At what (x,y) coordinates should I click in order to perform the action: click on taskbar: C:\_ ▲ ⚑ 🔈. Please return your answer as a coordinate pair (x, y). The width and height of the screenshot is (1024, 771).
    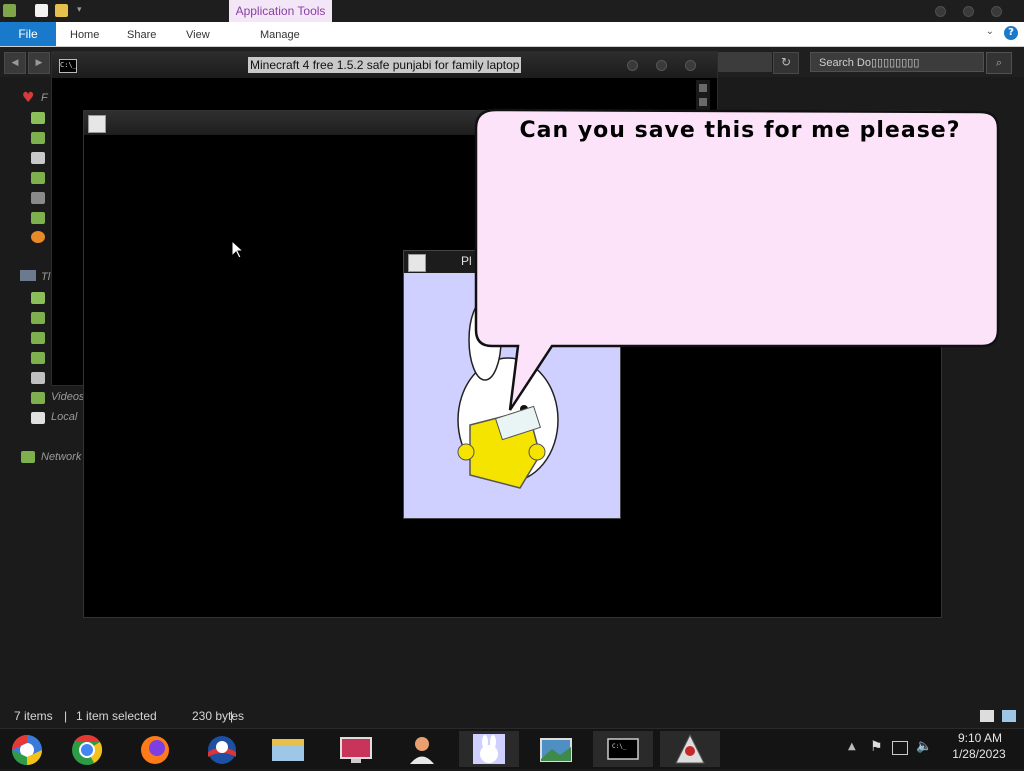
    Looking at the image, I should click on (512, 748).